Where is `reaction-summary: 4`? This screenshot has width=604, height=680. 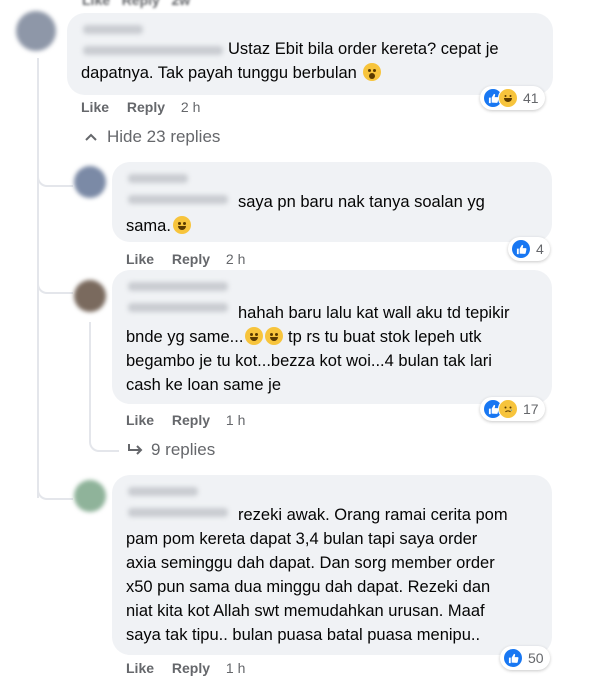
reaction-summary: 4 is located at coordinates (529, 249).